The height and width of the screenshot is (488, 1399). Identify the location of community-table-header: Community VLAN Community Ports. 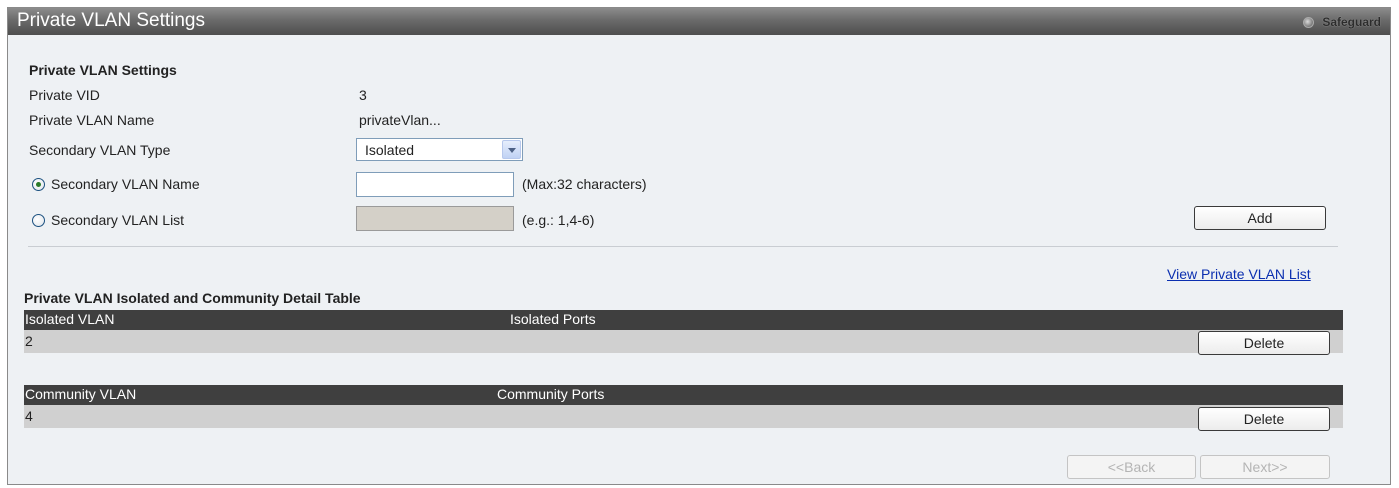
(683, 395).